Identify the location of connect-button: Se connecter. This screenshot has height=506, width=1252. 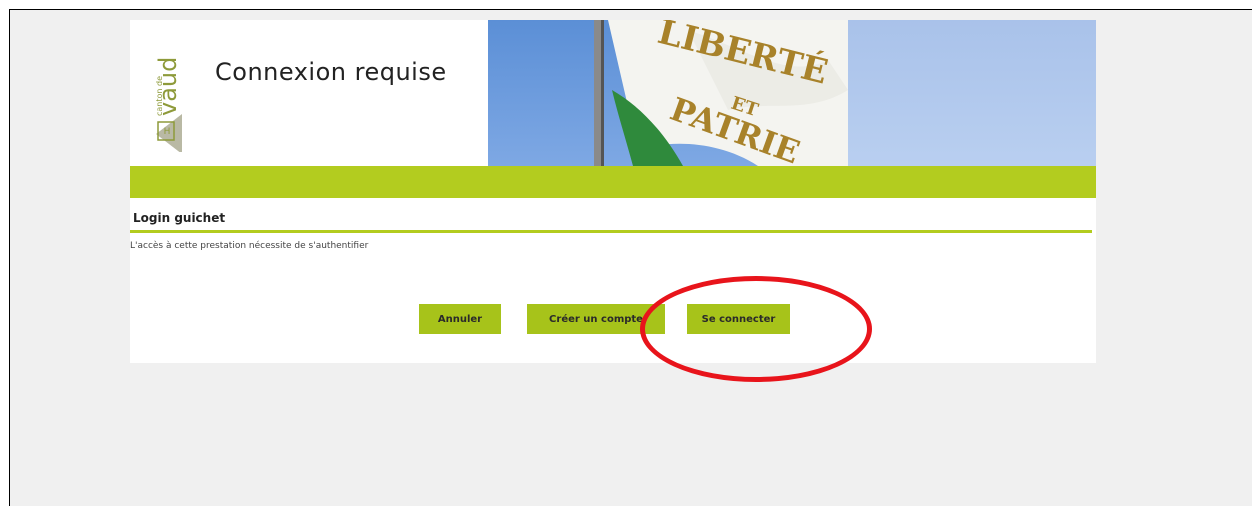
(738, 319).